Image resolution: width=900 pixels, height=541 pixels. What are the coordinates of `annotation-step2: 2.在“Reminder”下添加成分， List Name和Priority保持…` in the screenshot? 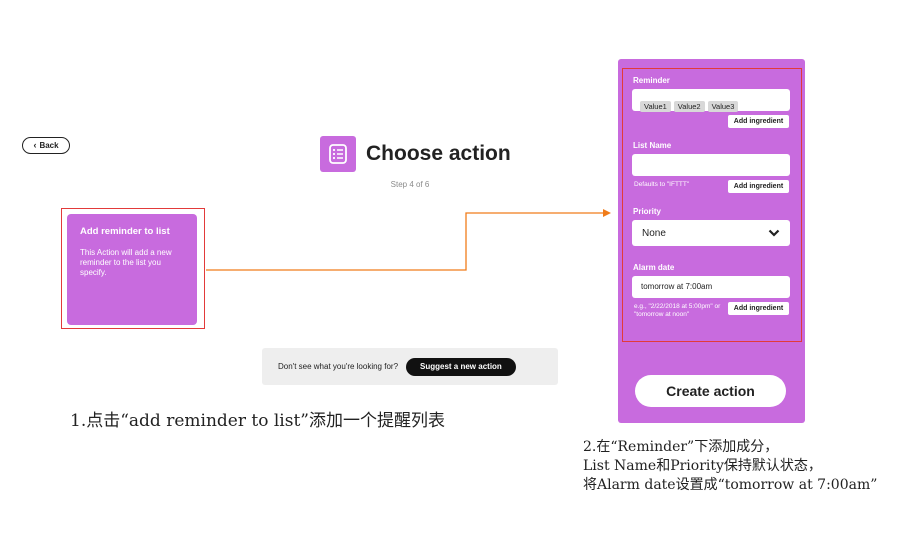 It's located at (730, 466).